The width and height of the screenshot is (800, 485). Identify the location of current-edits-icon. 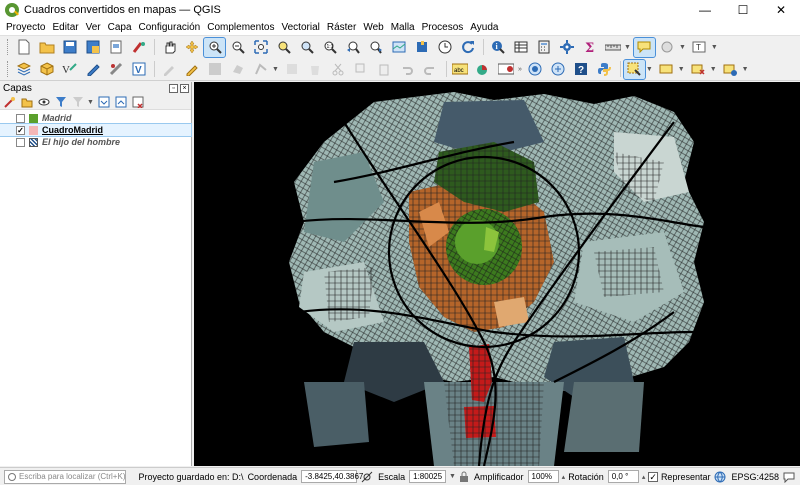
(168, 69).